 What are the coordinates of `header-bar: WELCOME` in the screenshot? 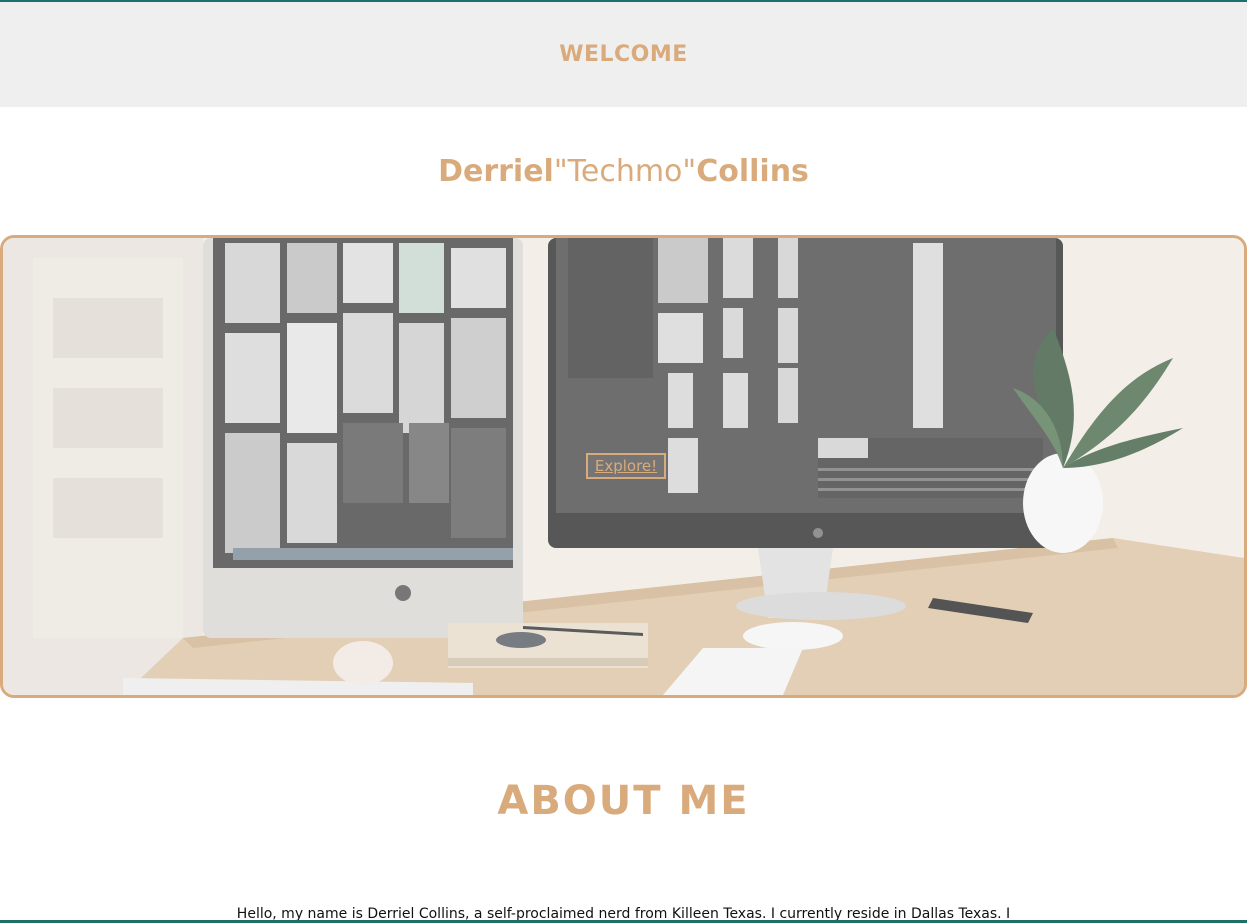 It's located at (623, 53).